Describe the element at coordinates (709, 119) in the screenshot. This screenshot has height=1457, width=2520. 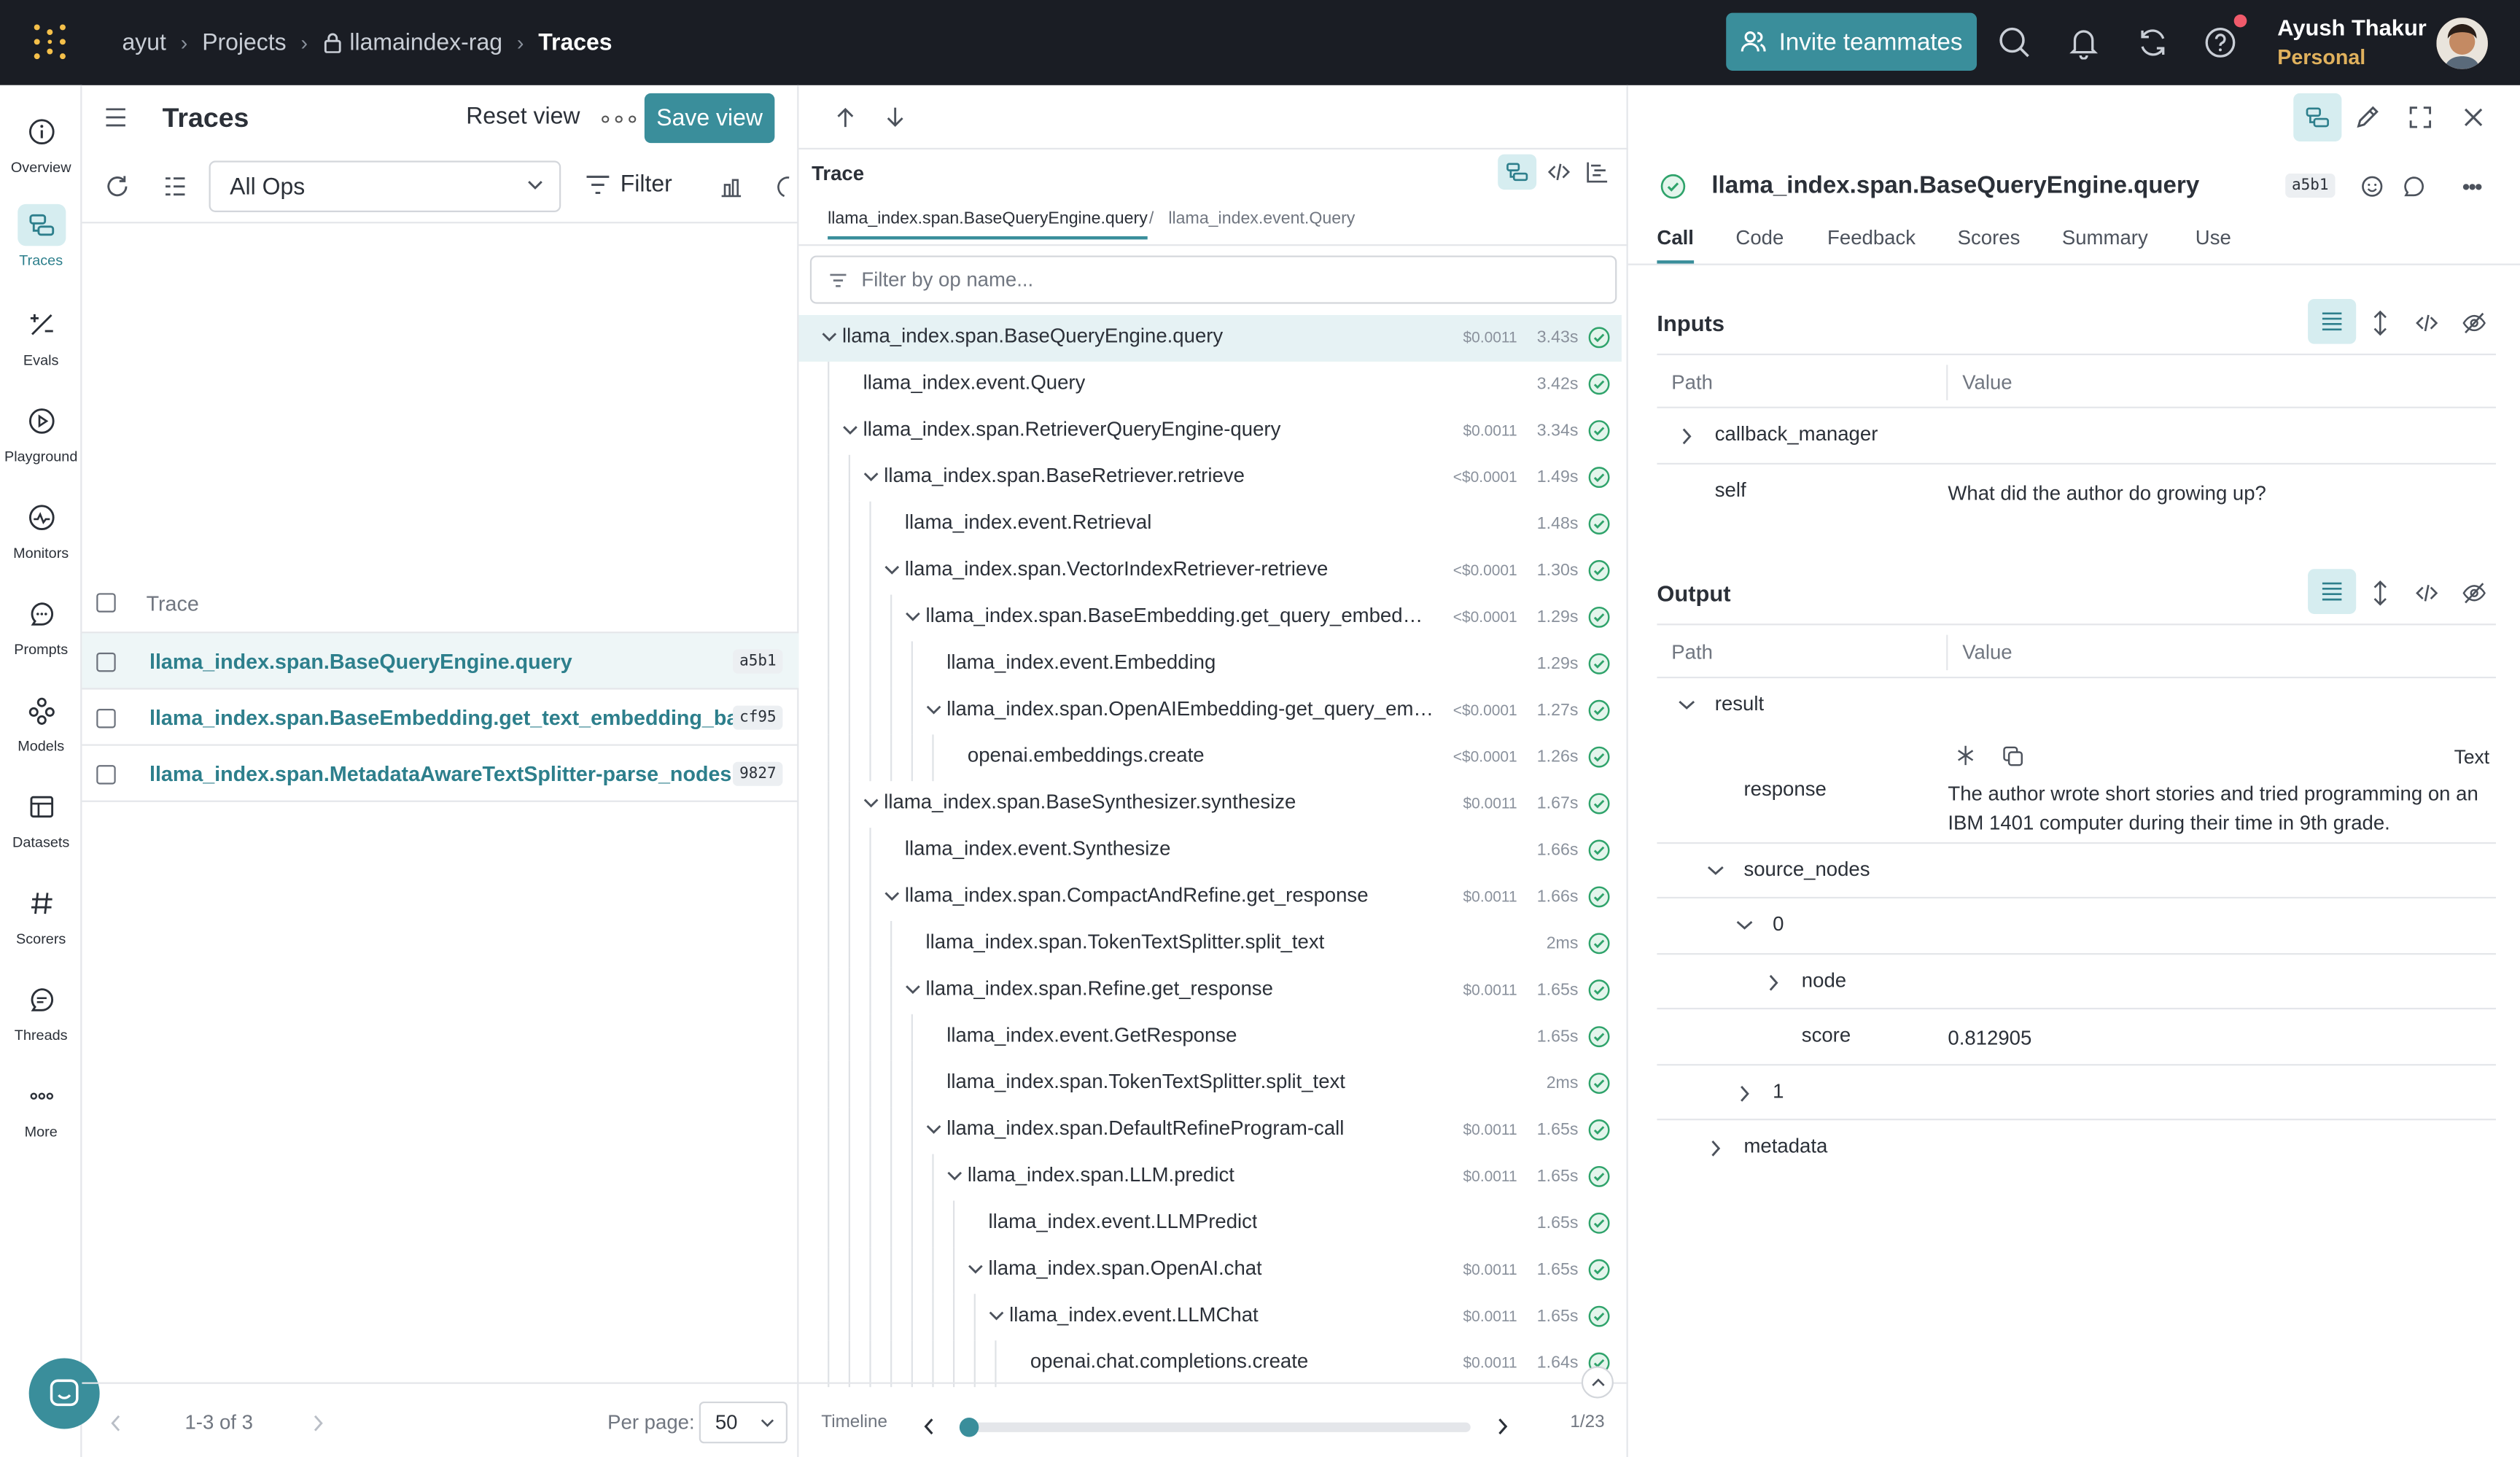
I see `save-view-button: Save view` at that location.